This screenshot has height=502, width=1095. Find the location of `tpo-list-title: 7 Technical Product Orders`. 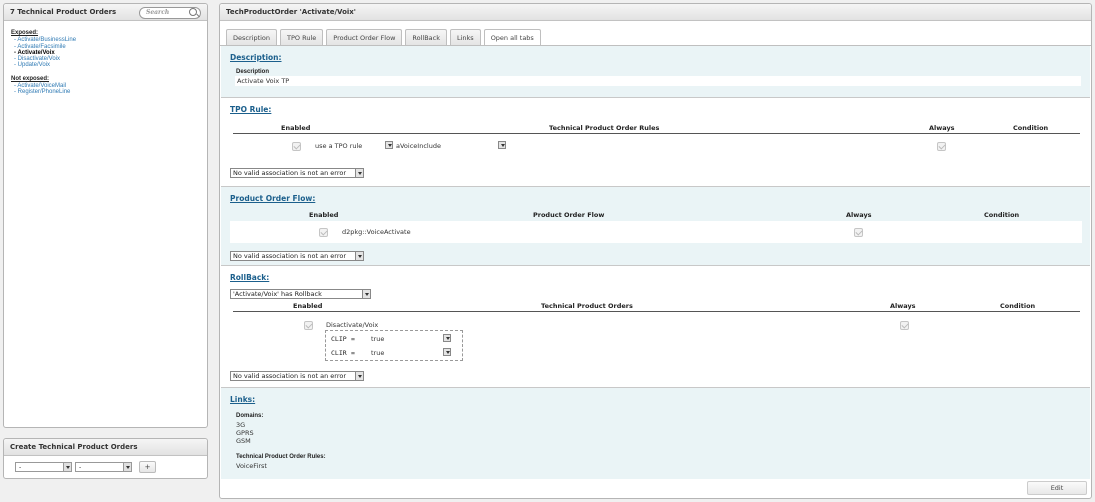

tpo-list-title: 7 Technical Product Orders is located at coordinates (63, 12).